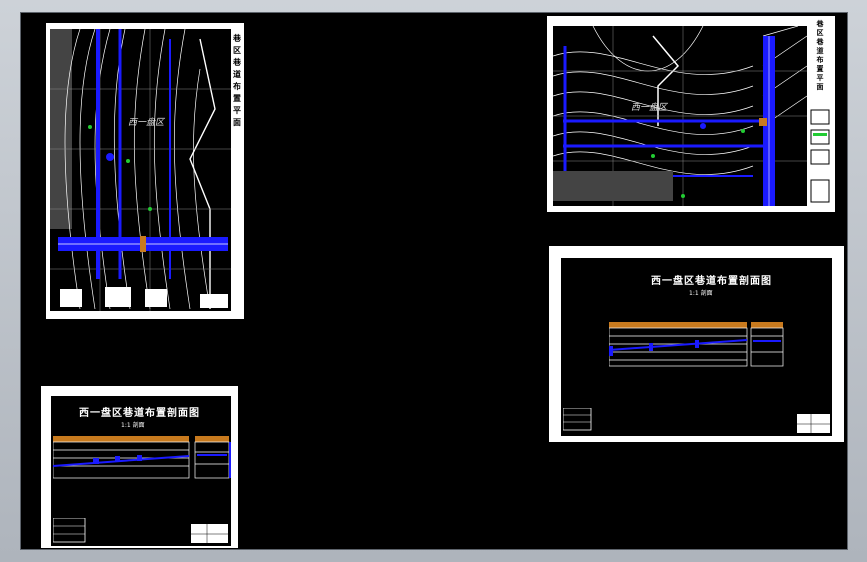 The height and width of the screenshot is (562, 867). I want to click on section-sheet-left: 西一盘区巷道布置剖面图 1:1 剖面, so click(139, 467).